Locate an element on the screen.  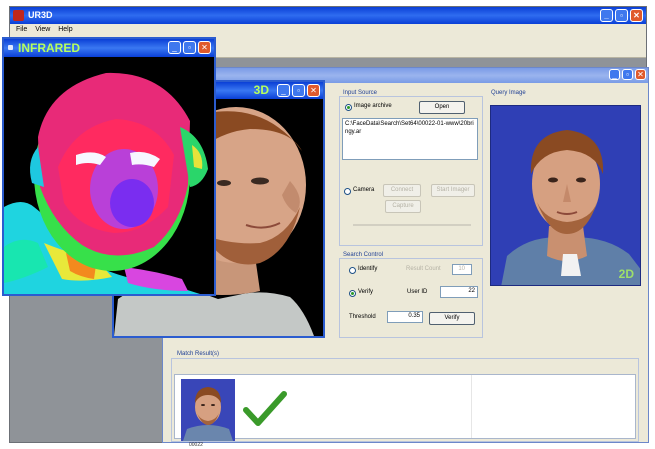
menu-view: View is located at coordinates (42, 29).